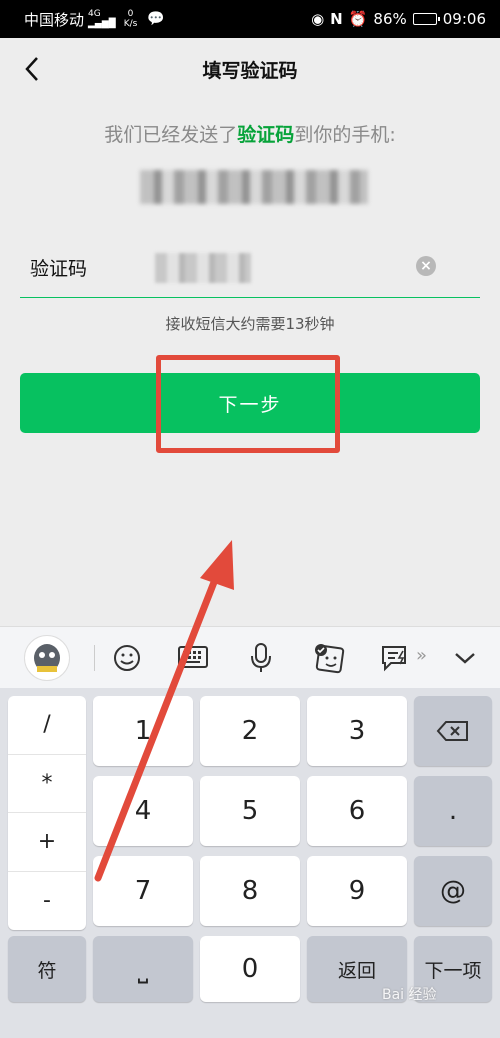  Describe the element at coordinates (421, 655) in the screenshot. I see `more-tools-icon: »` at that location.